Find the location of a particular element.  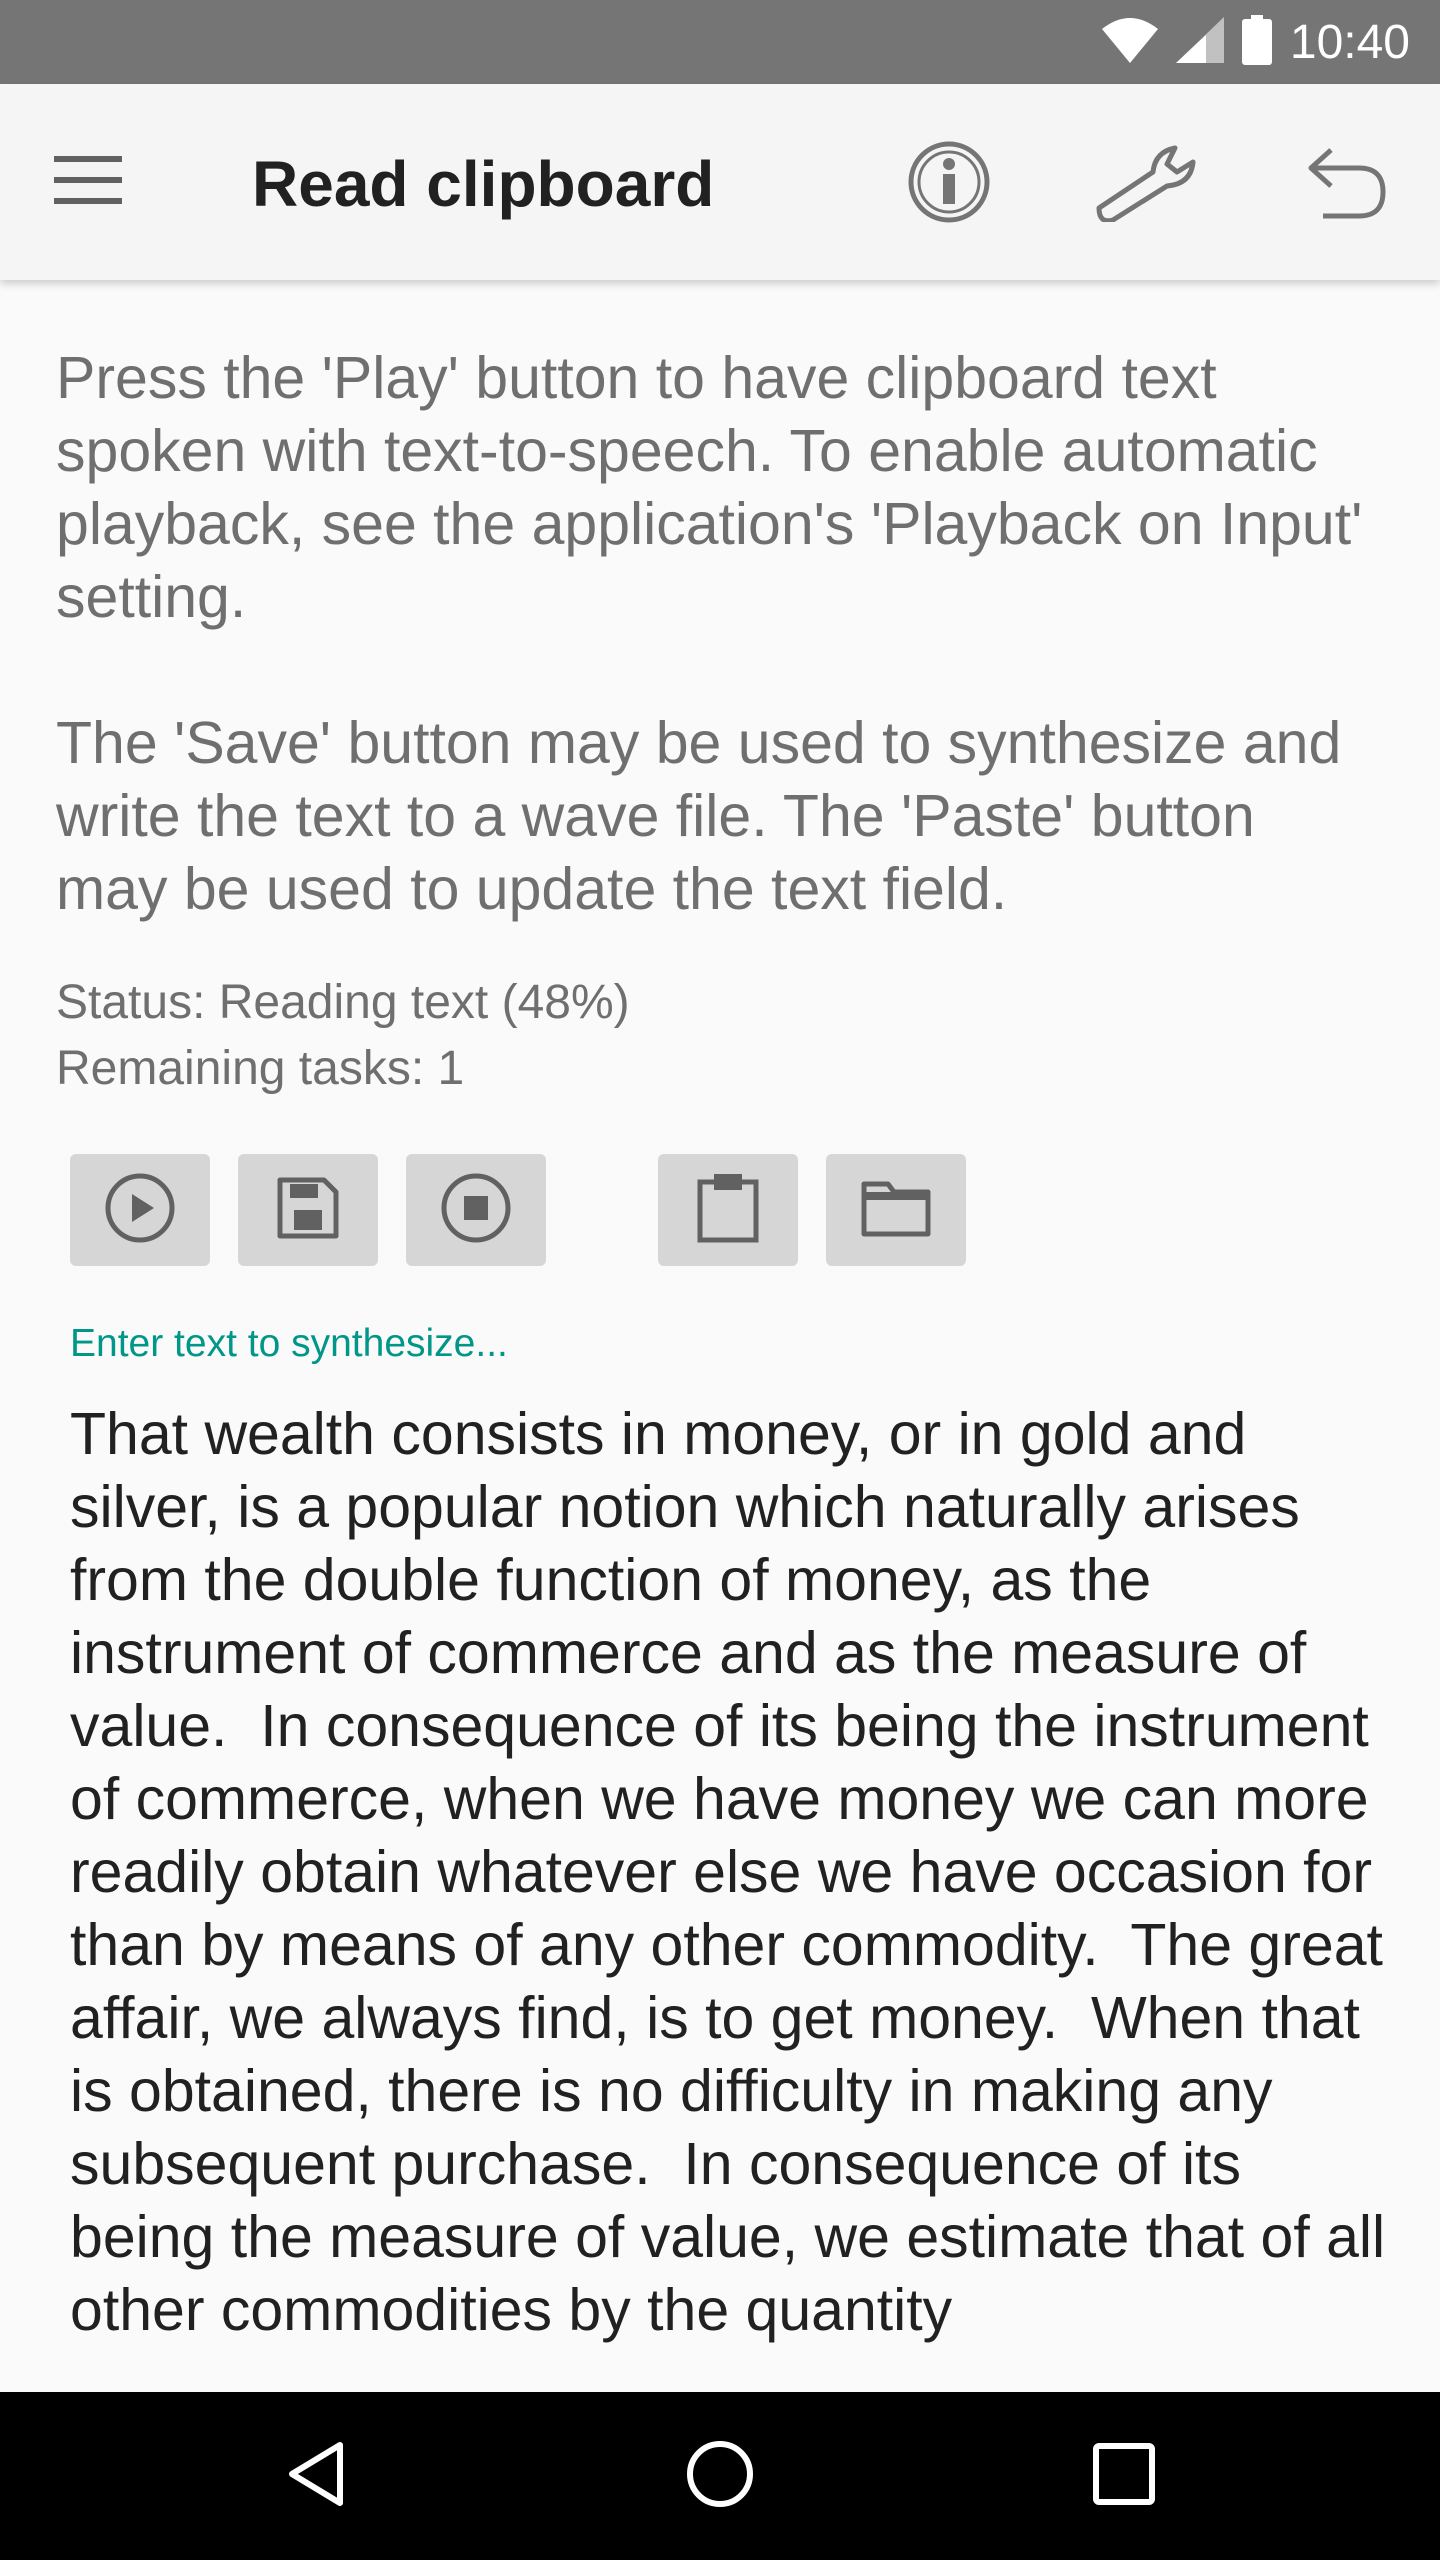

menu-button is located at coordinates (88, 182).